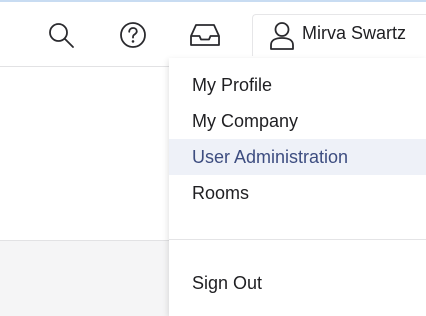 The width and height of the screenshot is (426, 316). What do you see at coordinates (297, 239) in the screenshot?
I see `menu-divider` at bounding box center [297, 239].